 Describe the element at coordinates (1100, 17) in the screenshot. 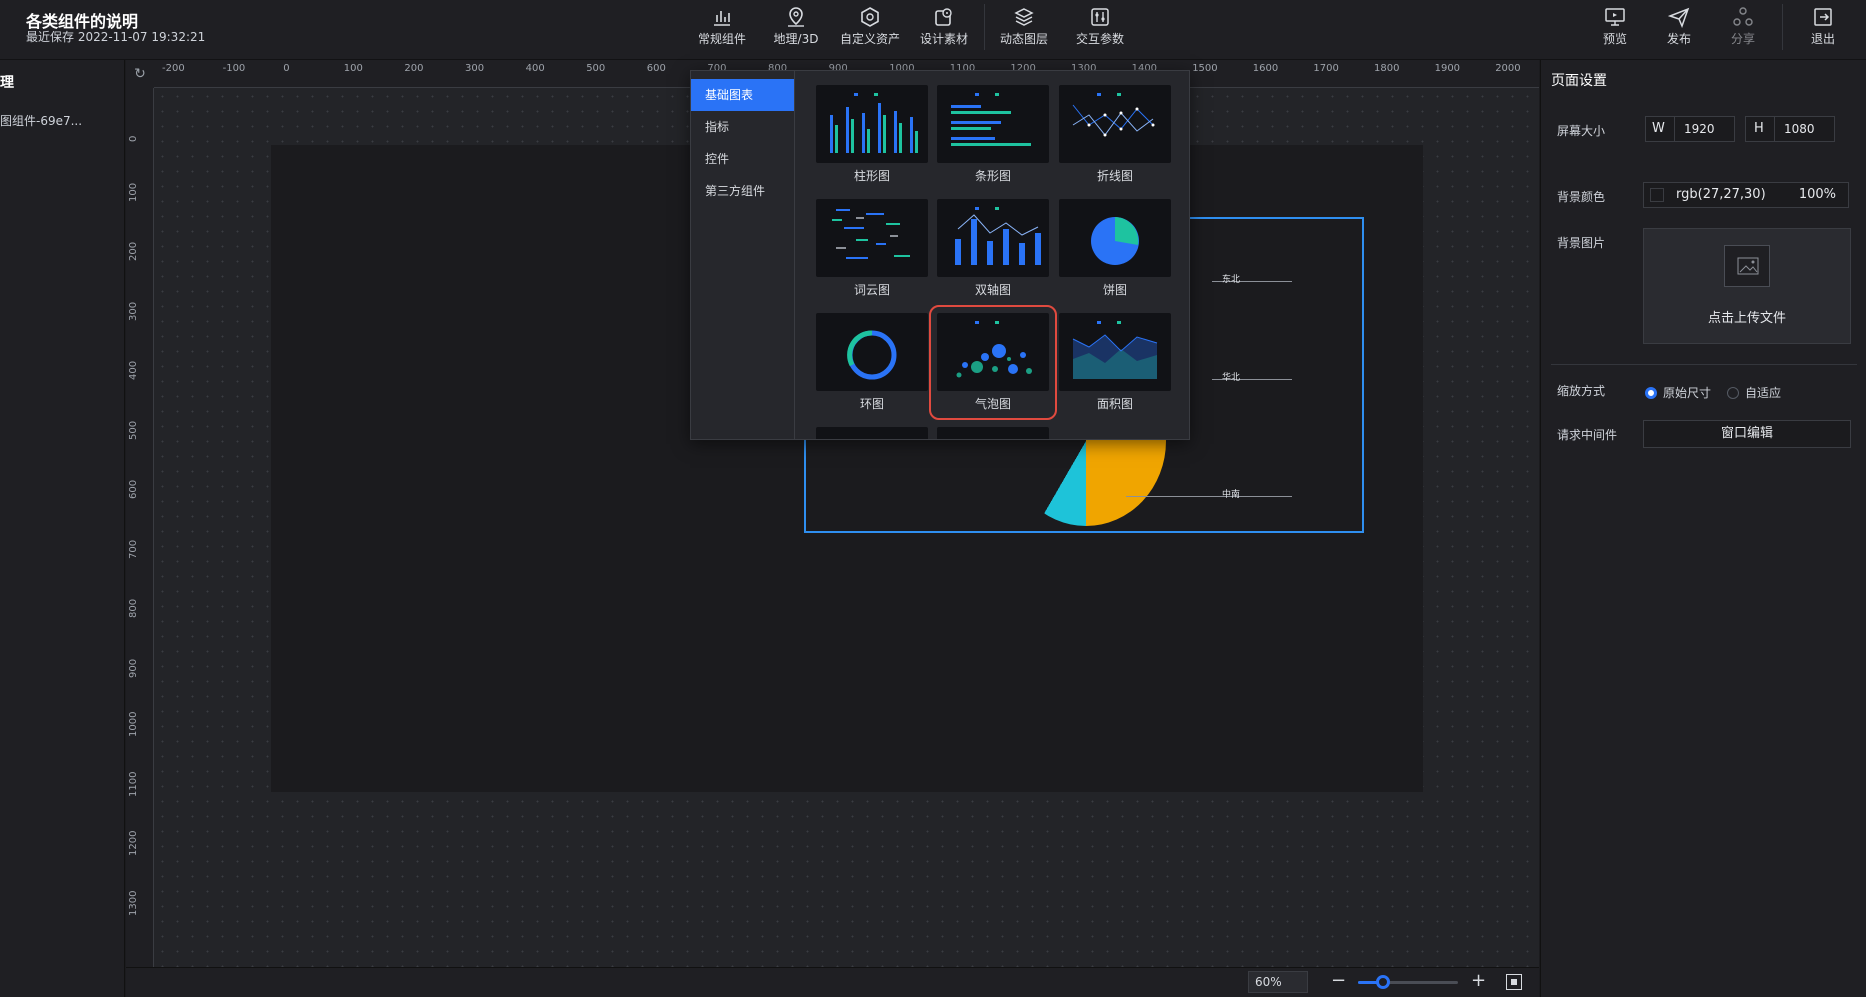

I see `sliders-icon` at that location.